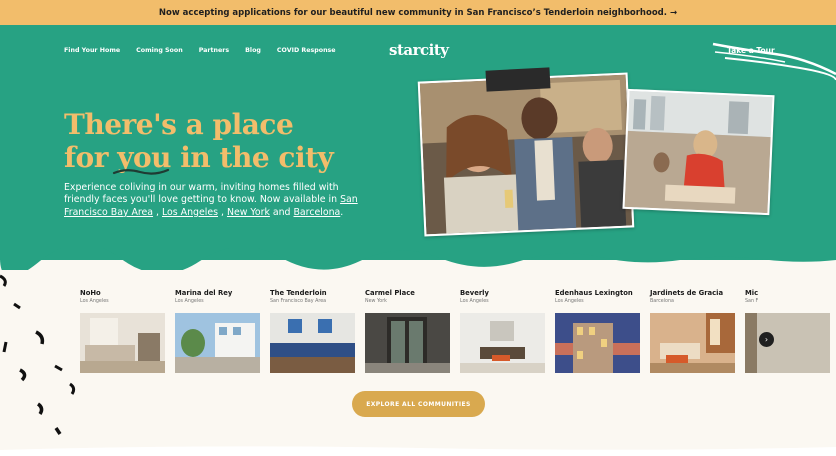 This screenshot has width=836, height=456. I want to click on community-card: Beverly Los Angeles, so click(502, 330).